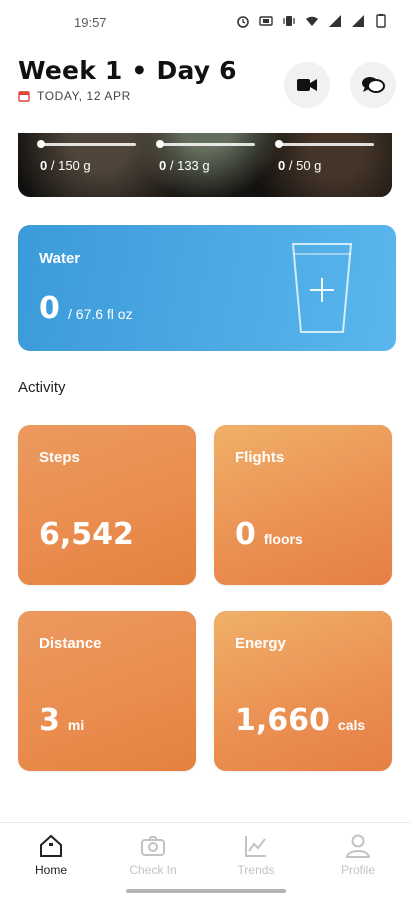  What do you see at coordinates (305, 165) in the screenshot?
I see `macro-goal: / 50 g` at bounding box center [305, 165].